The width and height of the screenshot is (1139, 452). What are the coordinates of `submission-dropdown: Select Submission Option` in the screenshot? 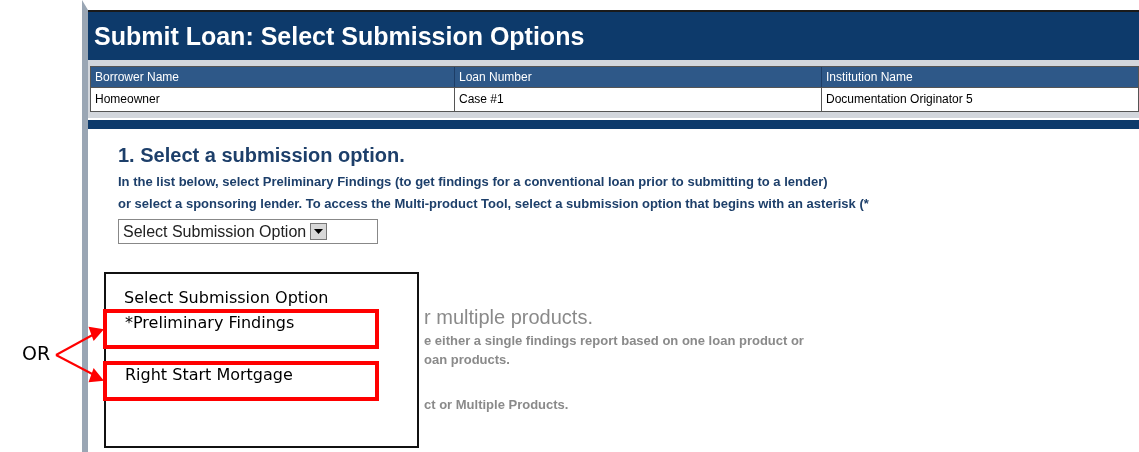 It's located at (248, 231).